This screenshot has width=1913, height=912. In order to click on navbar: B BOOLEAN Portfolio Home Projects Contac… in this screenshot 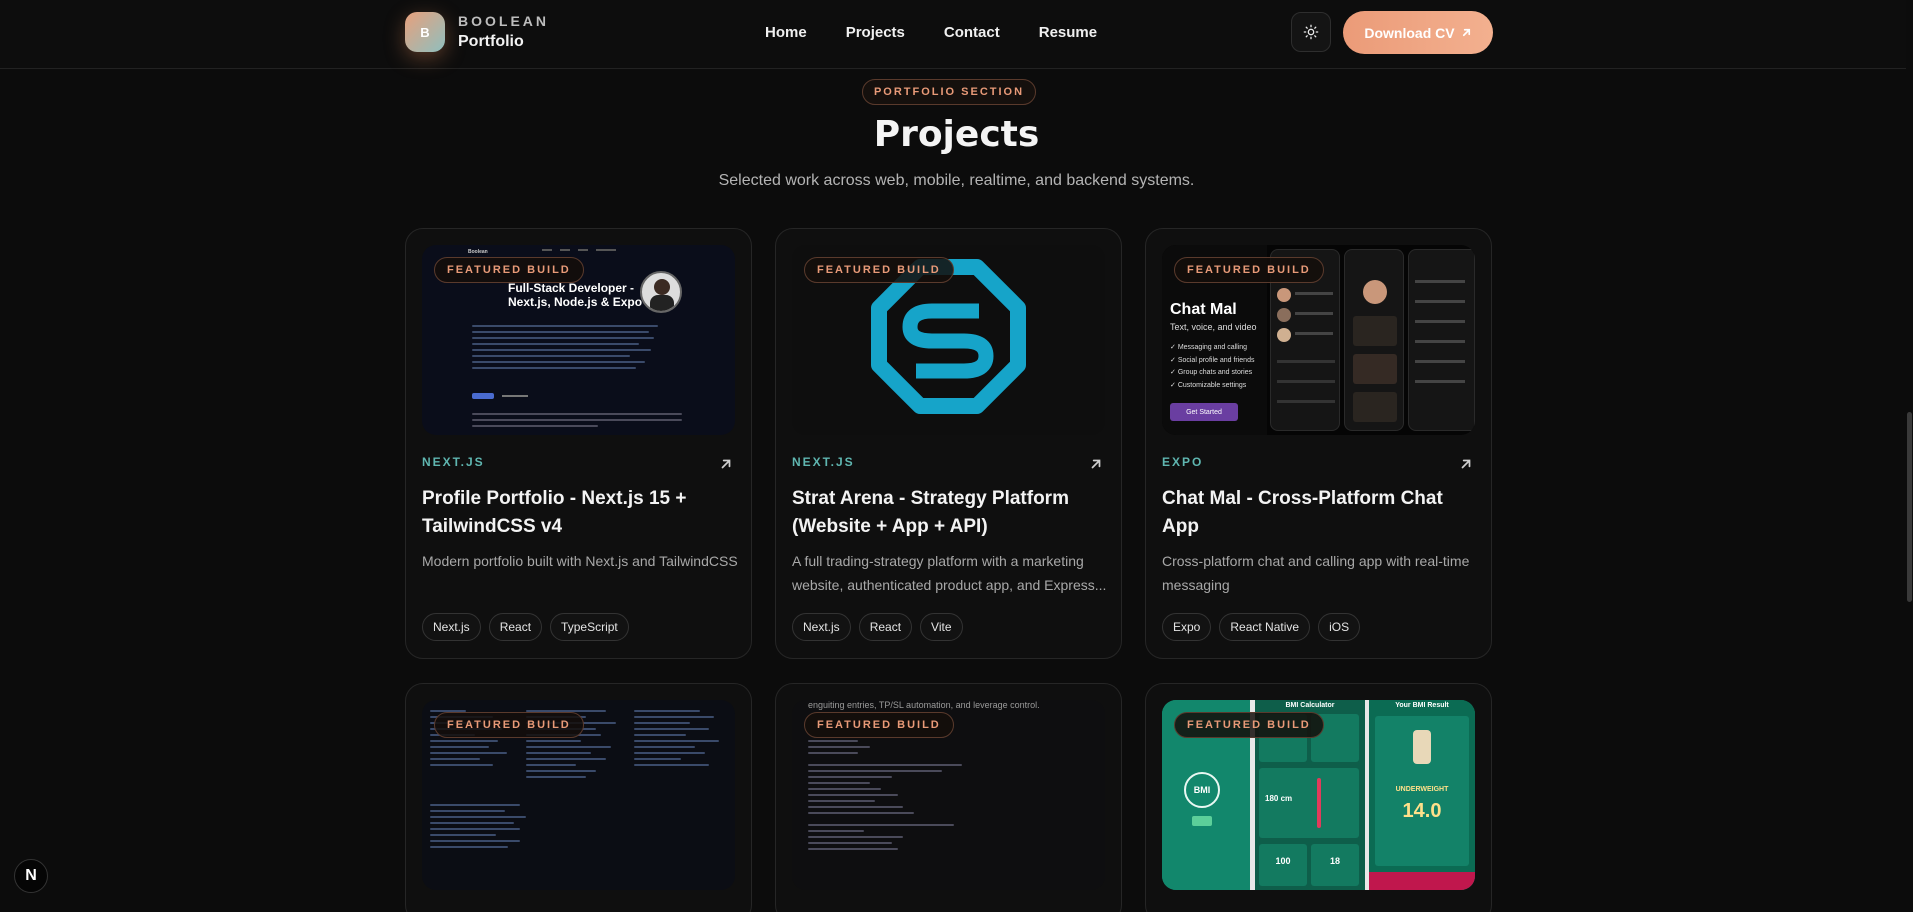, I will do `click(956, 34)`.